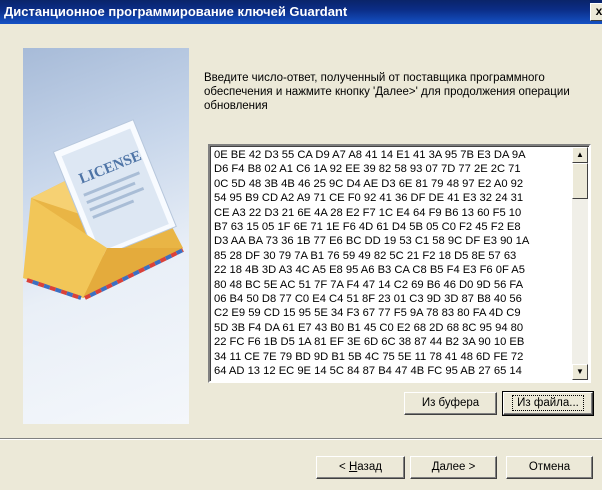 The height and width of the screenshot is (490, 602). I want to click on back-button: < Назад, so click(360, 467).